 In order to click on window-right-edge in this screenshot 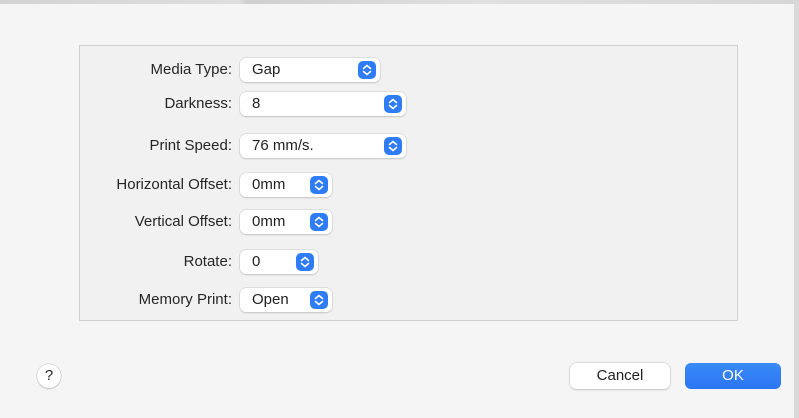, I will do `click(796, 209)`.